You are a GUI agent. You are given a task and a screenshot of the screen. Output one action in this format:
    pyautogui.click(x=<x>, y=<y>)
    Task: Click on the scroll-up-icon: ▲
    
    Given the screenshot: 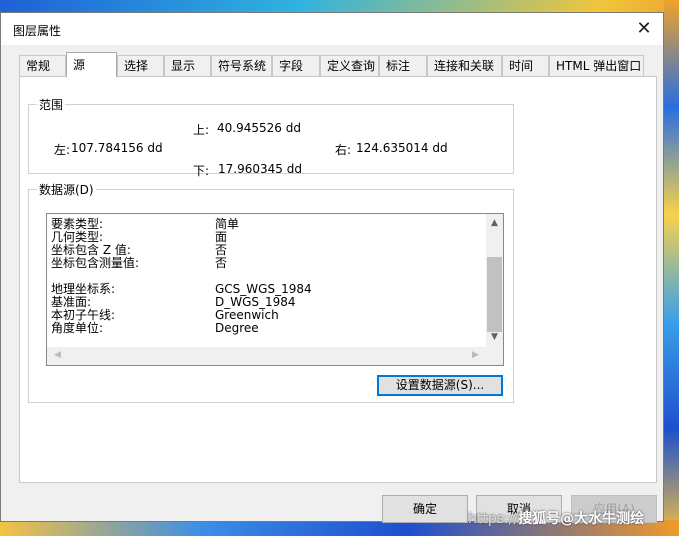 What is the action you would take?
    pyautogui.click(x=494, y=223)
    